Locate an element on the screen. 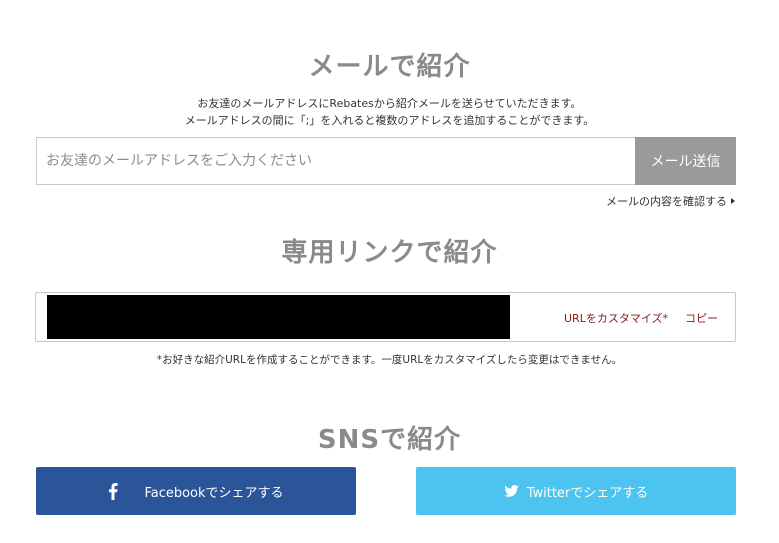 The height and width of the screenshot is (543, 779). referral-link-box: URLをカスタマイズ* コピー is located at coordinates (385, 317).